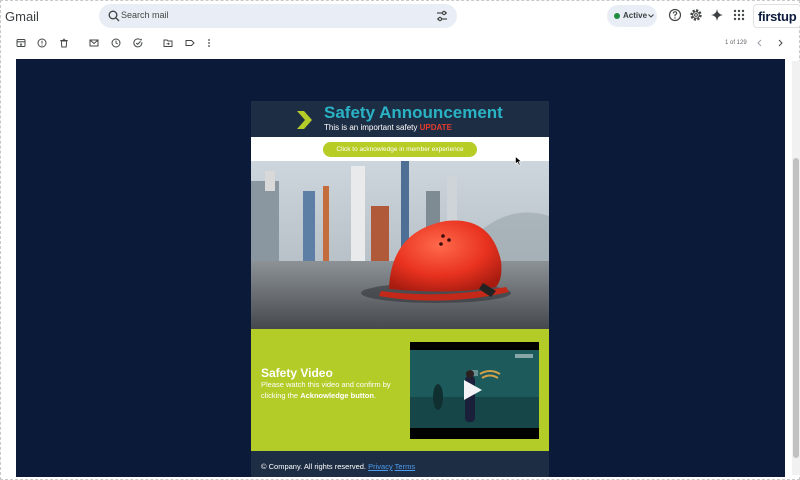 Image resolution: width=800 pixels, height=480 pixels. I want to click on status-label: Active, so click(635, 15).